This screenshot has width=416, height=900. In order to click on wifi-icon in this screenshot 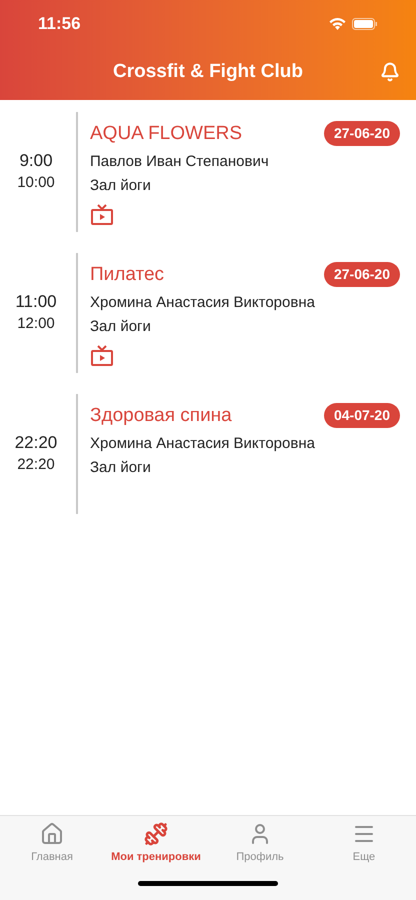, I will do `click(337, 24)`.